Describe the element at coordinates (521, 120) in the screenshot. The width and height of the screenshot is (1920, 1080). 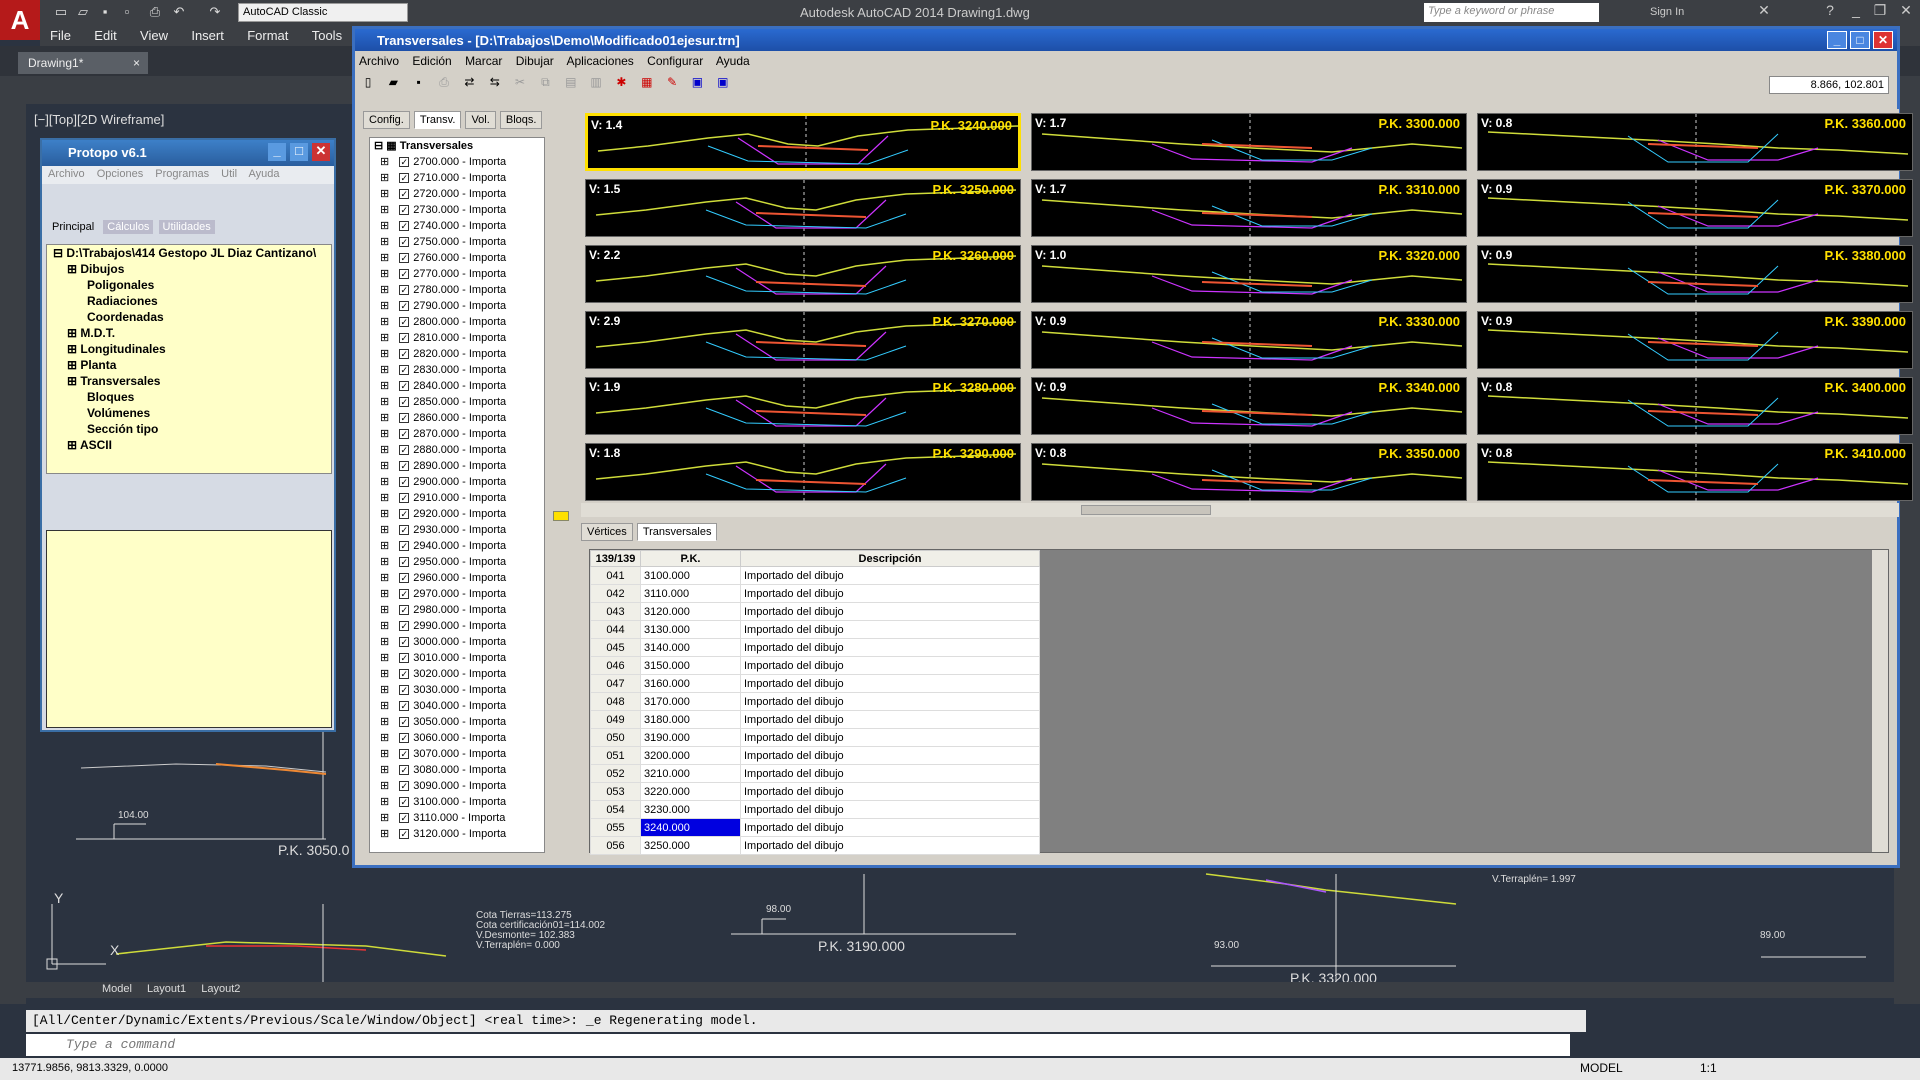
I see `tab-bloqs: Bloqs.` at that location.